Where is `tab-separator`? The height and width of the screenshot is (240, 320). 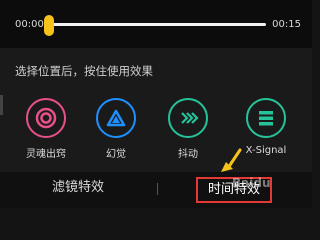
tab-separator is located at coordinates (157, 189).